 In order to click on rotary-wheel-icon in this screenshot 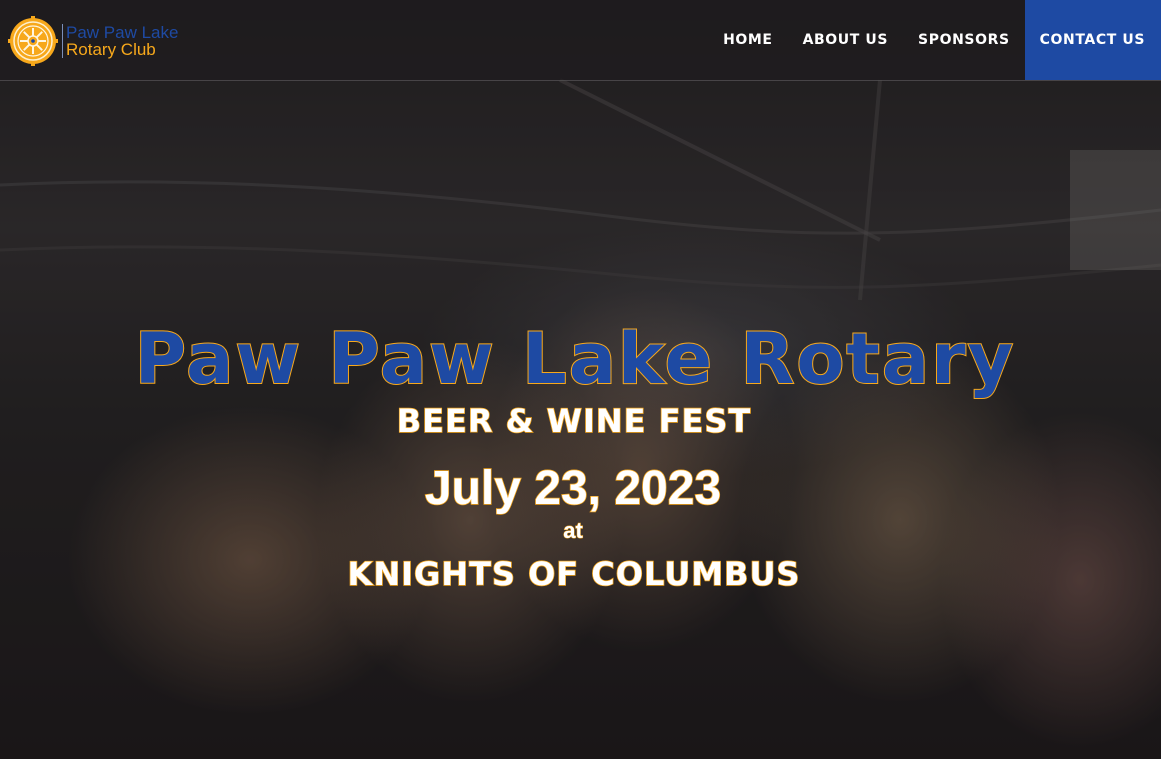, I will do `click(33, 41)`.